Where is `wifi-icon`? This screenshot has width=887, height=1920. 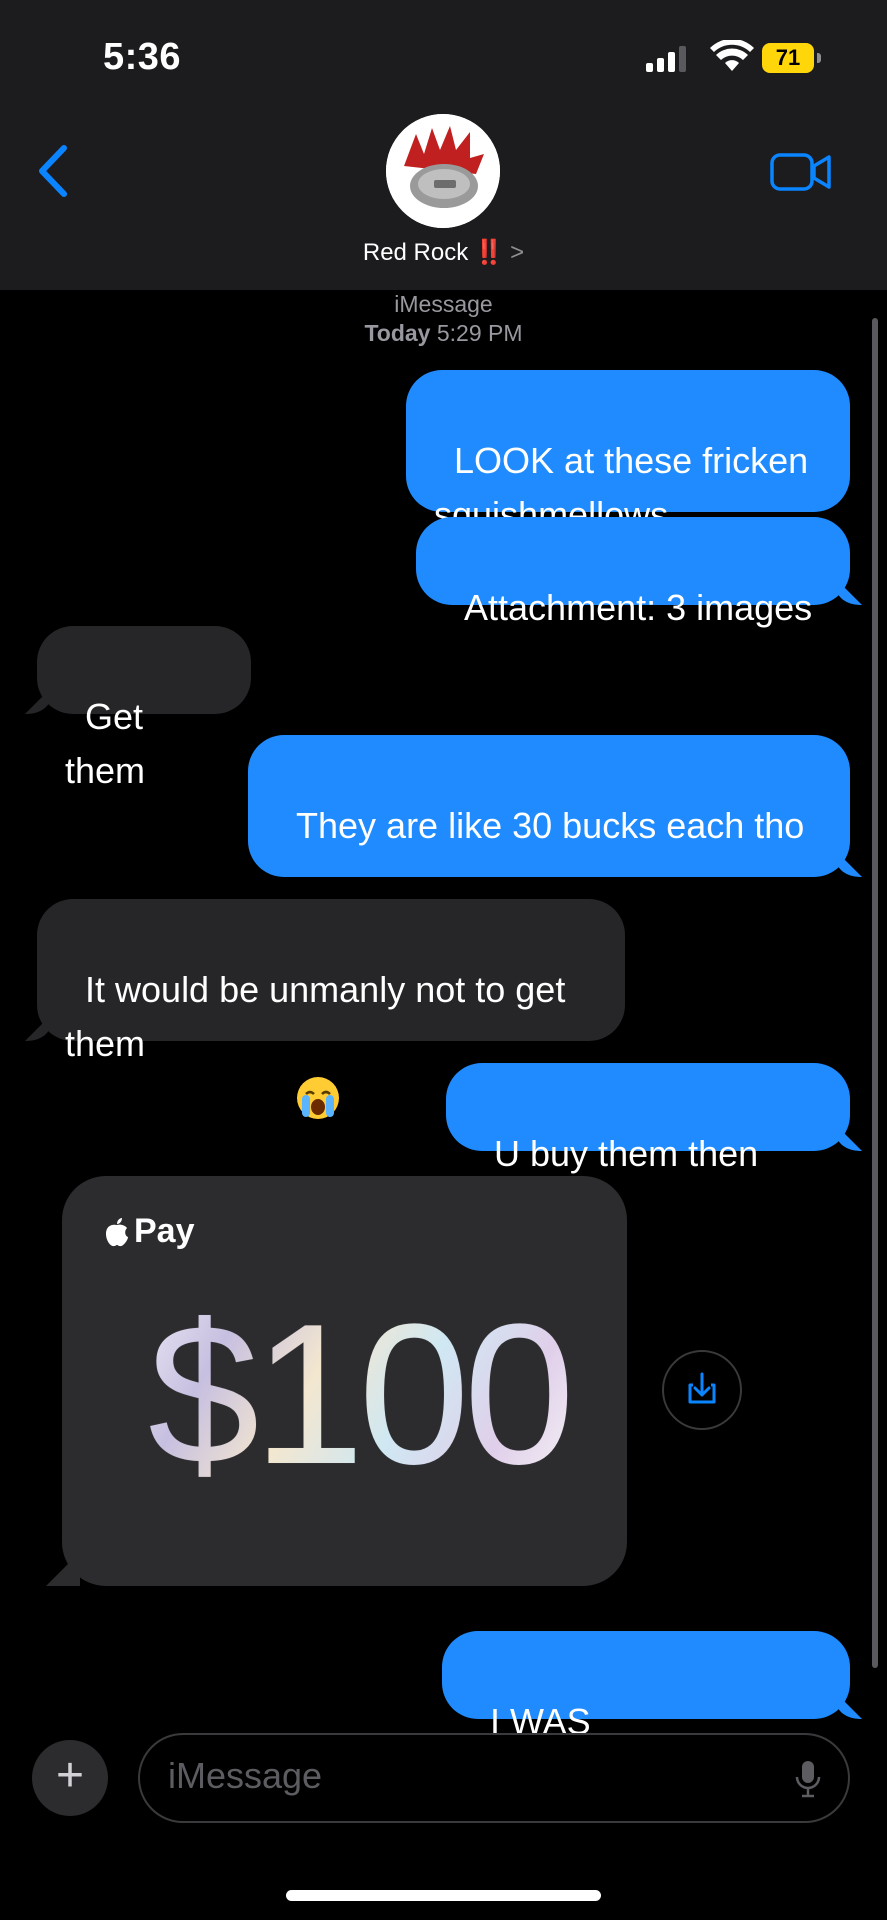
wifi-icon is located at coordinates (732, 55).